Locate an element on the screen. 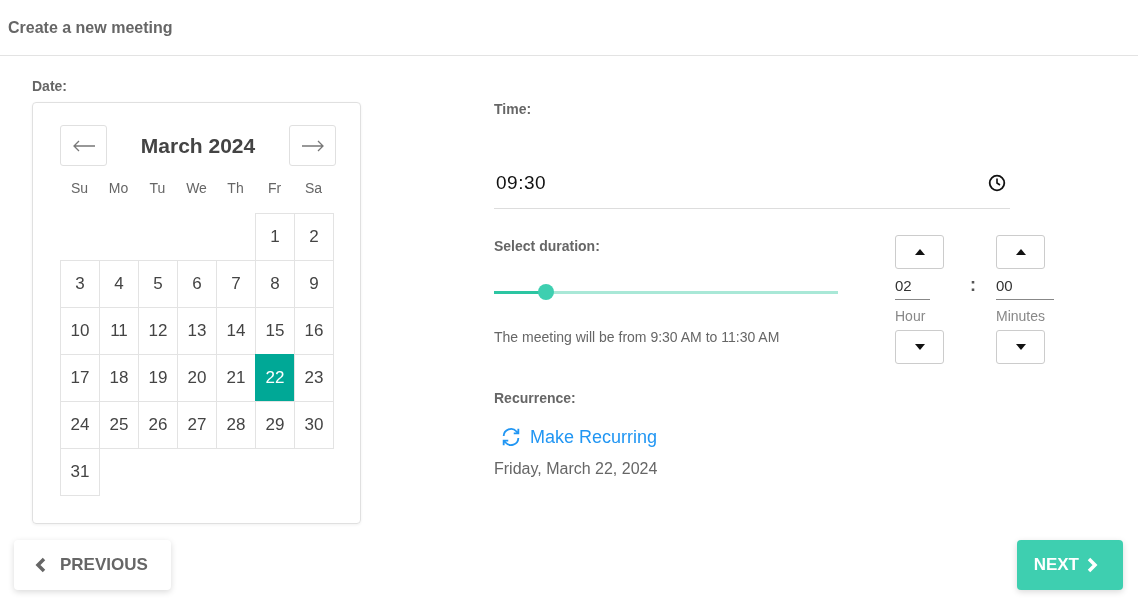  previous-button: PREVIOUS is located at coordinates (92, 565).